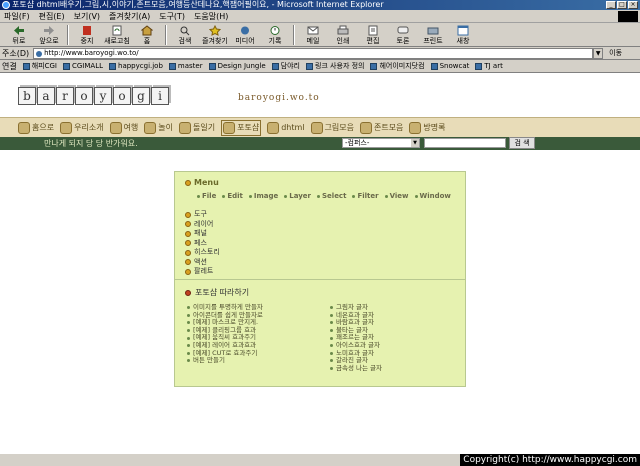  I want to click on link-item: TJ art, so click(489, 66).